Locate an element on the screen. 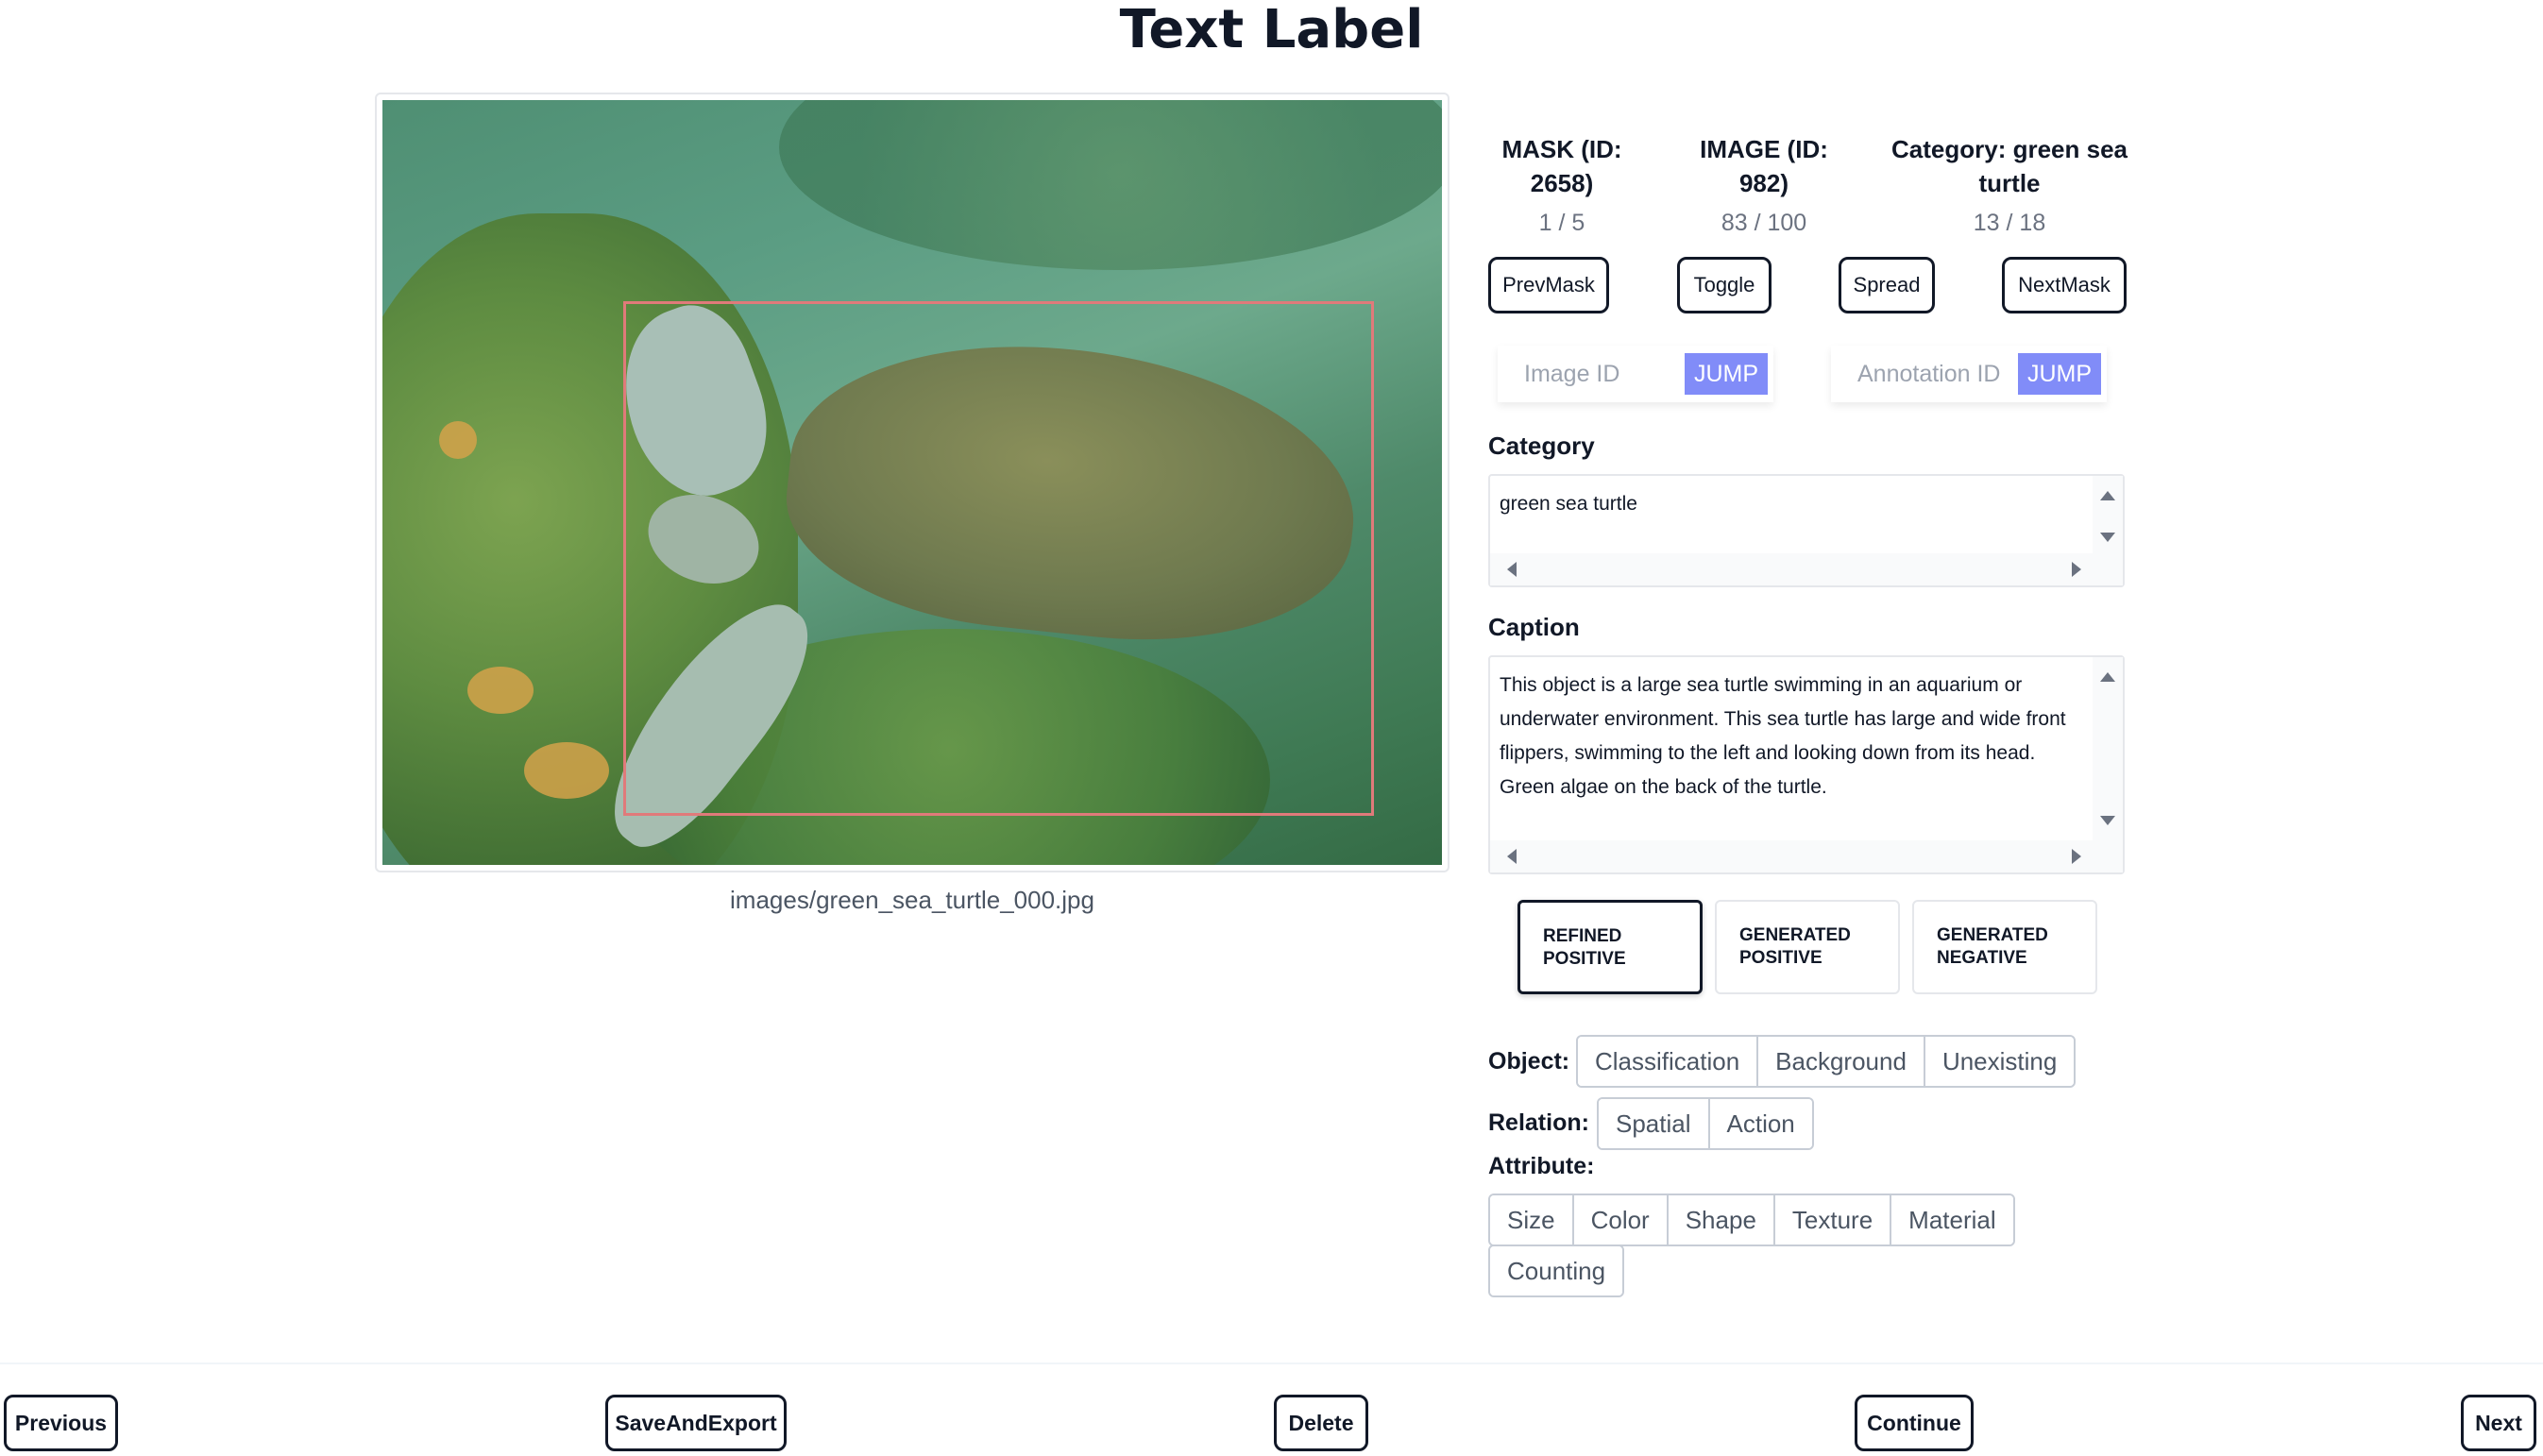 This screenshot has width=2543, height=1456. attribute-chip-group-row2: Counting is located at coordinates (1556, 1270).